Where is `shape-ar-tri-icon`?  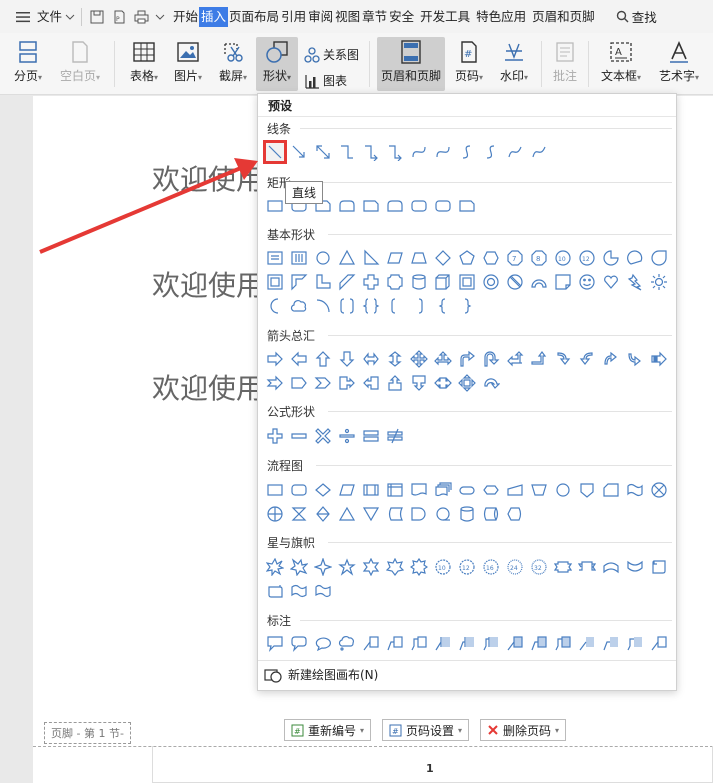 shape-ar-tri-icon is located at coordinates (443, 359).